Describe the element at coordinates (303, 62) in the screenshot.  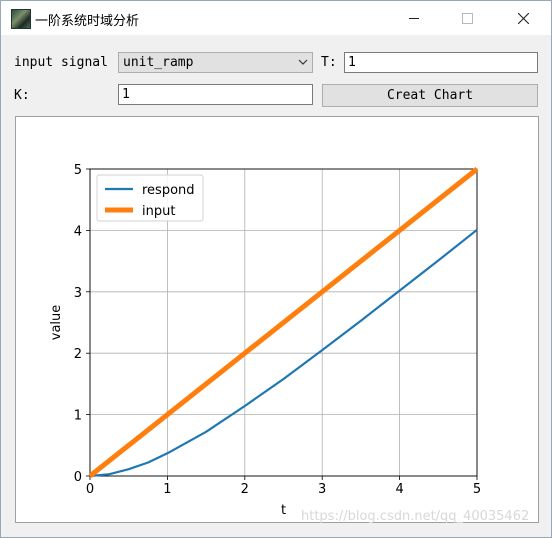
I see `chevron-down-icon` at that location.